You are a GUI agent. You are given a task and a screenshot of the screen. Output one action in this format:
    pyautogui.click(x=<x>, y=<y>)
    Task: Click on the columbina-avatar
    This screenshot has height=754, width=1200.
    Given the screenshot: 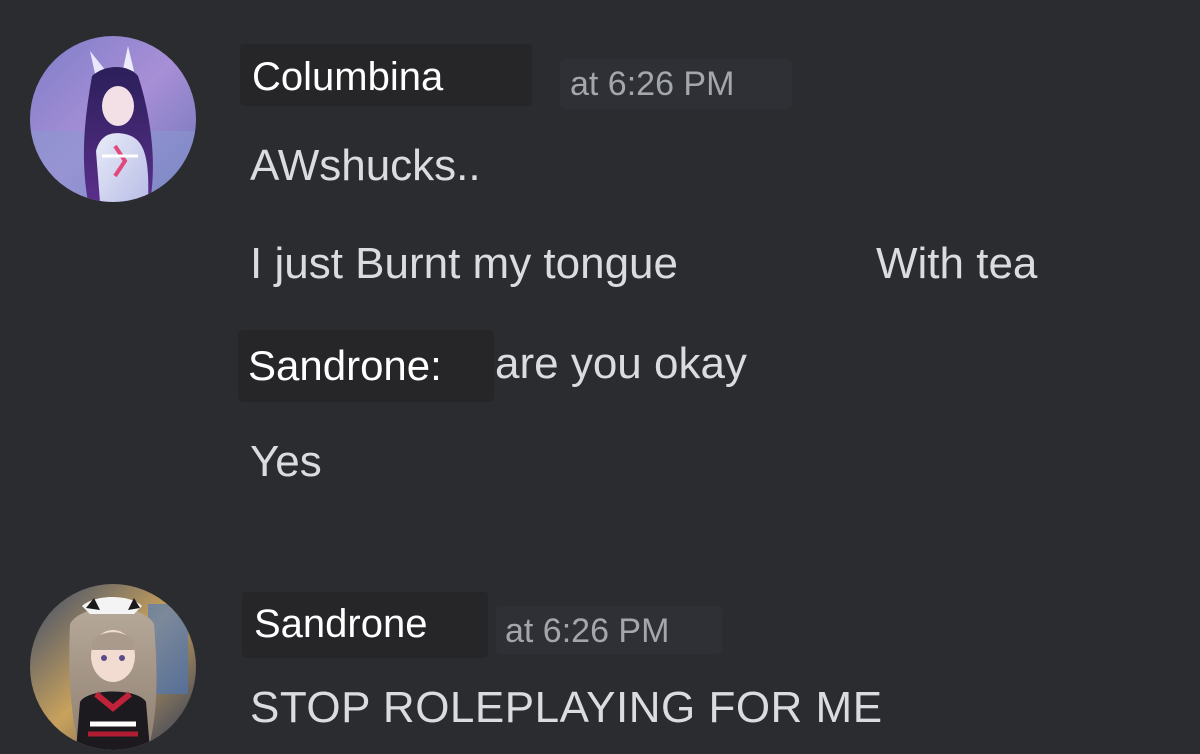 What is the action you would take?
    pyautogui.click(x=113, y=119)
    